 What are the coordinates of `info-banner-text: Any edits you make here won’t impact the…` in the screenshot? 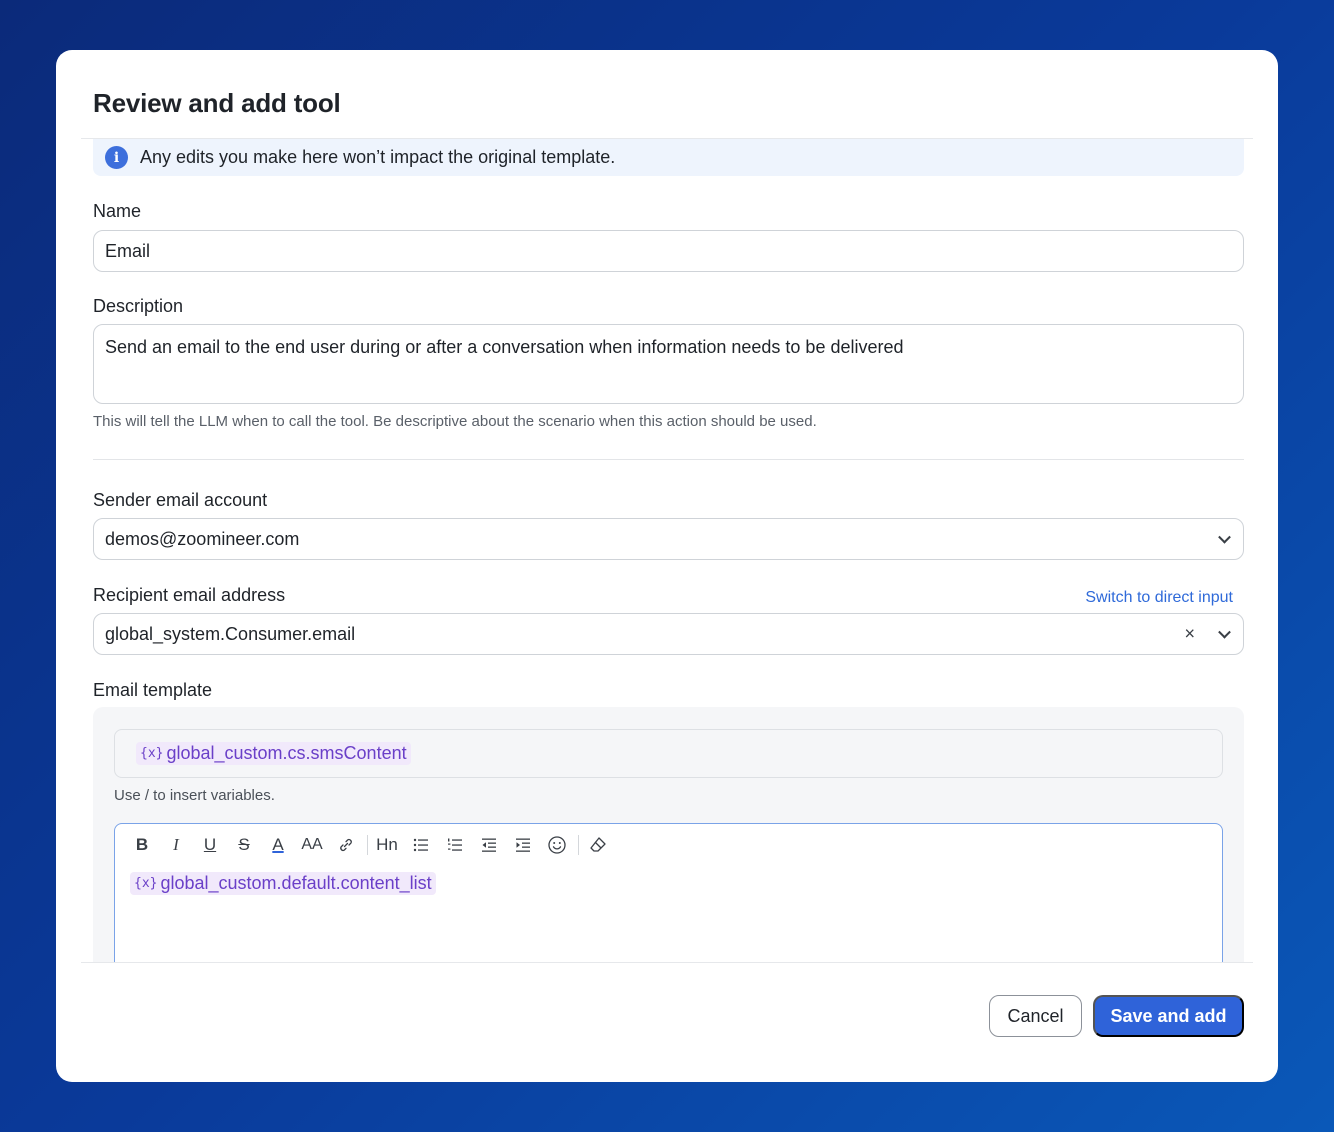 It's located at (378, 157).